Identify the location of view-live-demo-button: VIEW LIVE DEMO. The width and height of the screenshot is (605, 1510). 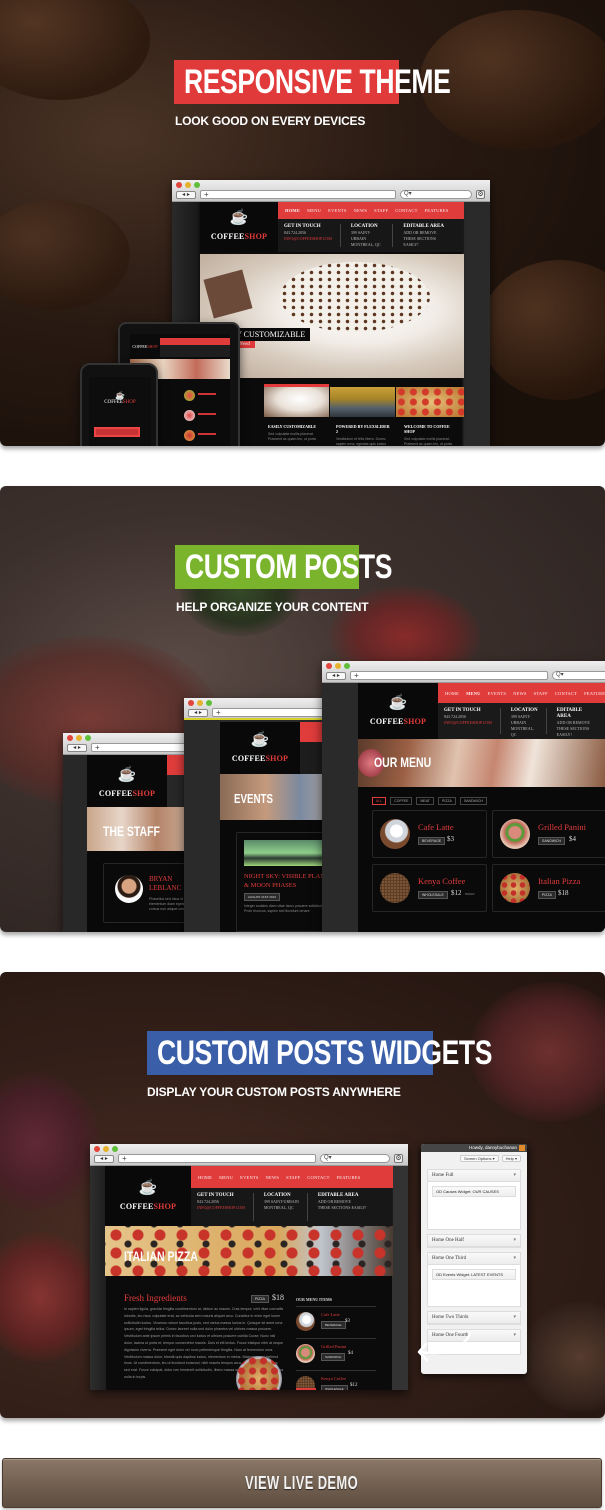
(302, 1483).